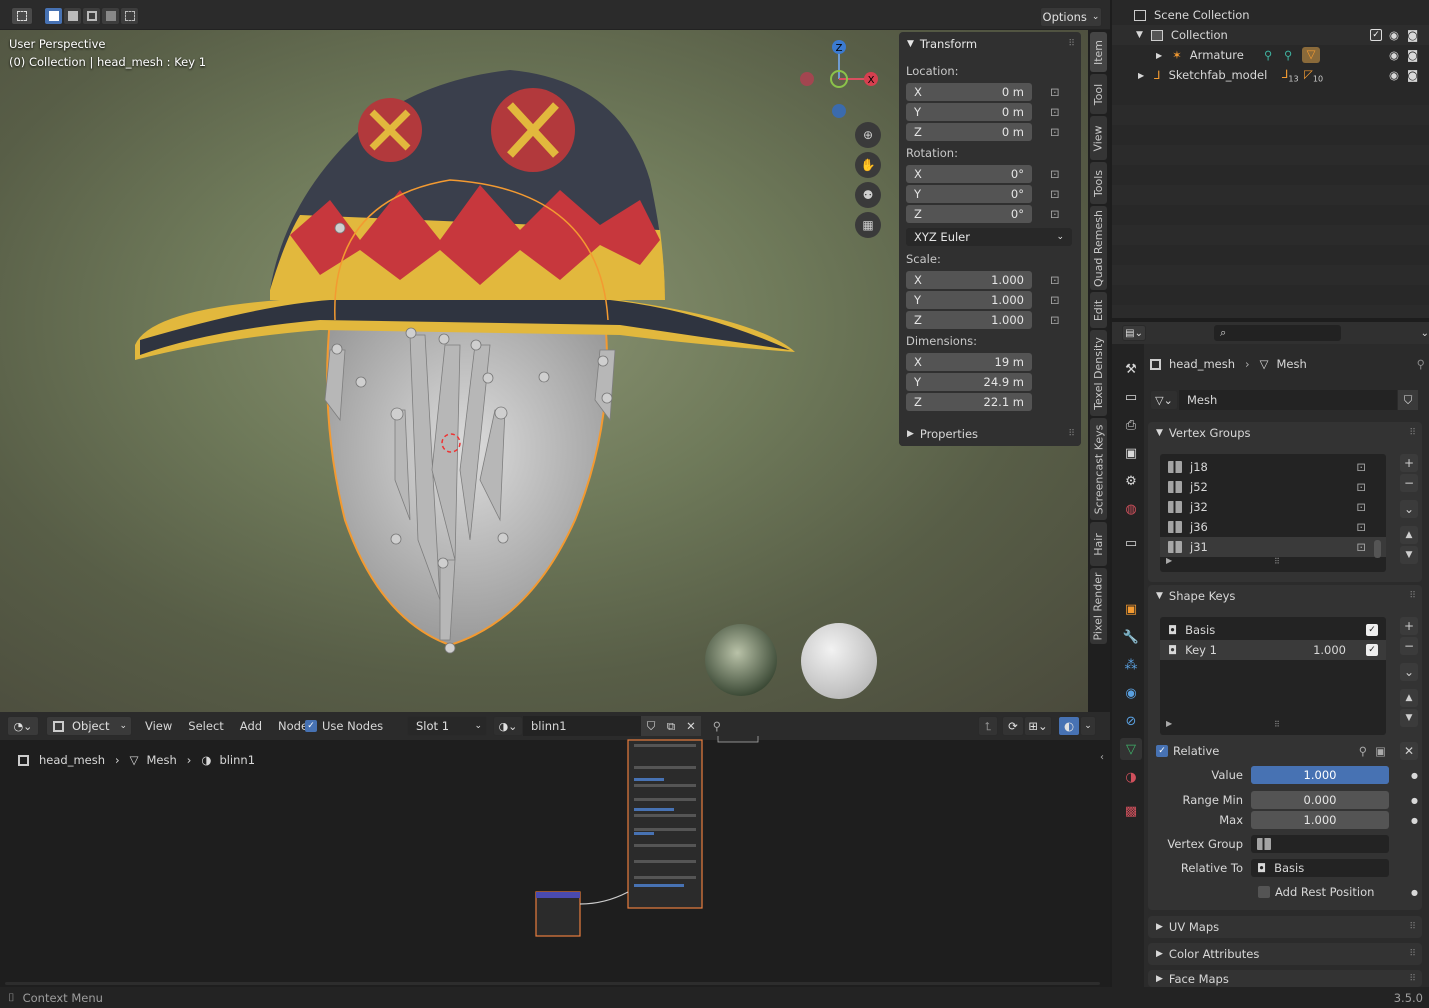 The height and width of the screenshot is (1008, 1429). I want to click on remove-shape-key-button: −, so click(1409, 646).